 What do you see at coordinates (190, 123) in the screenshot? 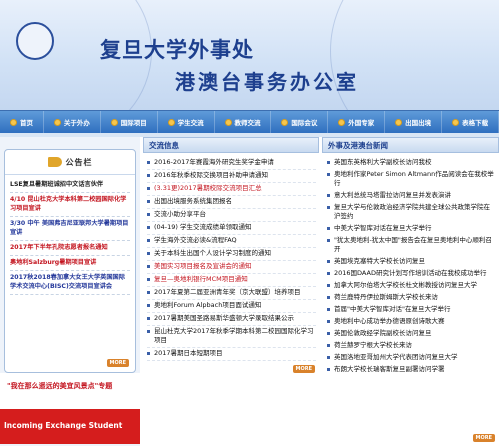
I see `nav-label: 学生交流` at bounding box center [190, 123].